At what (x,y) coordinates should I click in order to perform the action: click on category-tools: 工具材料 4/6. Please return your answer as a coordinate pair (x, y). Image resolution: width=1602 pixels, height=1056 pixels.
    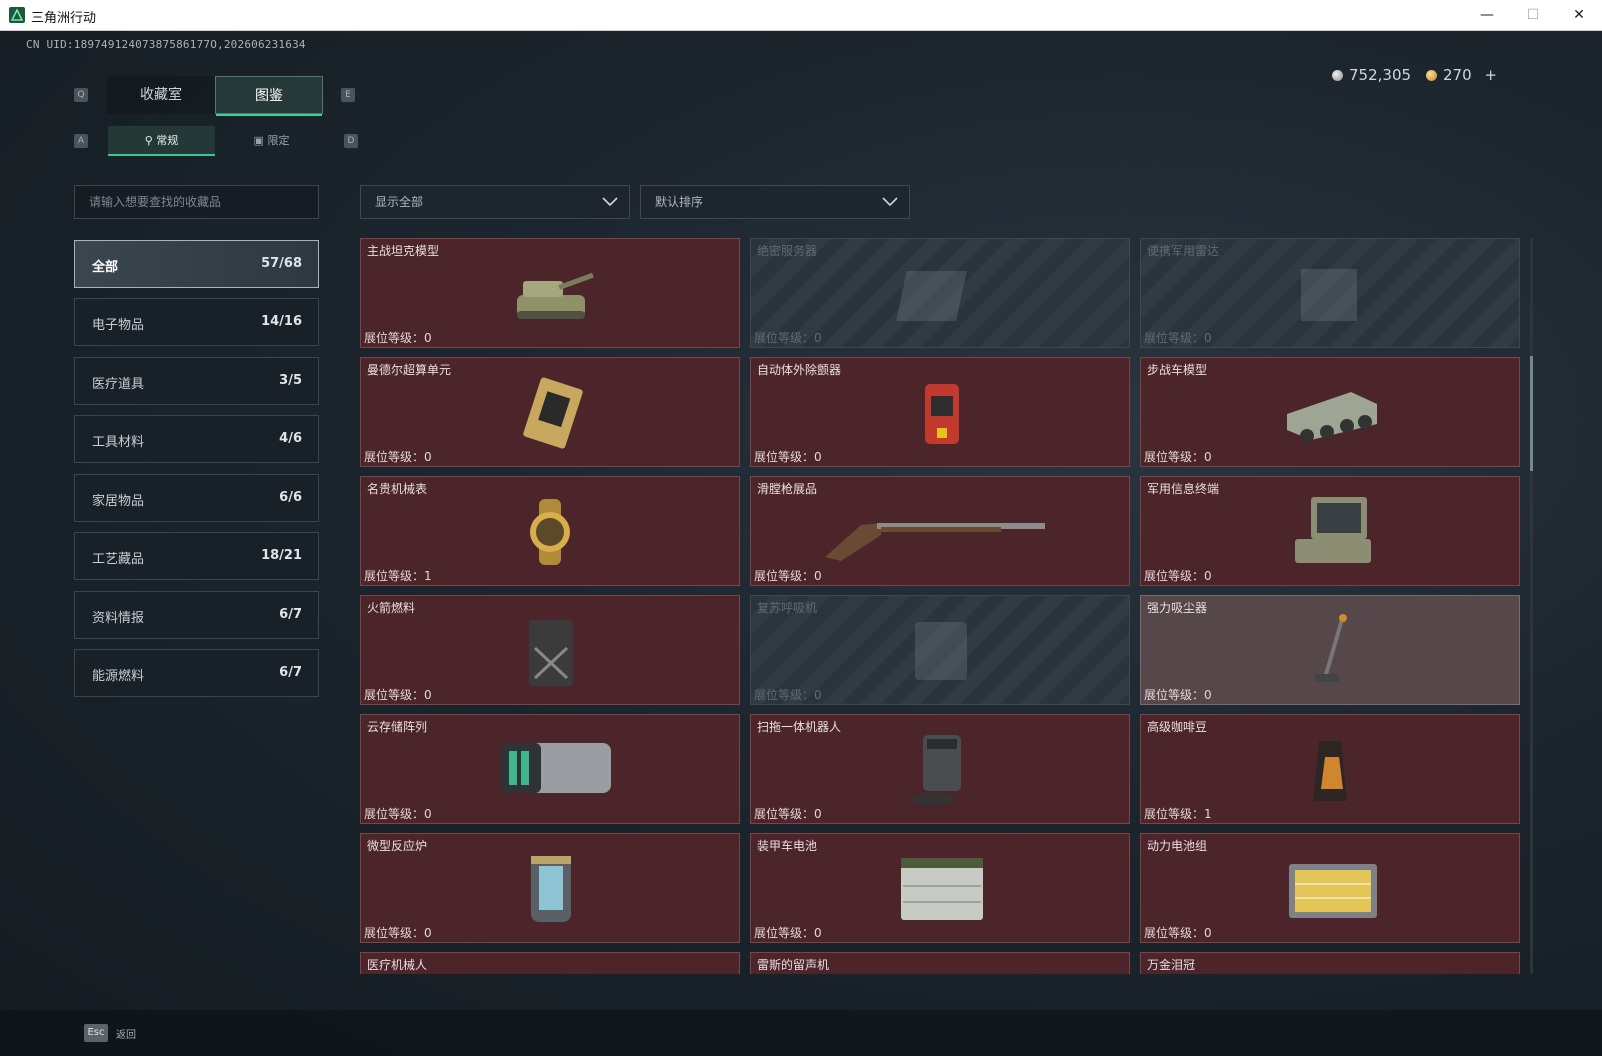
    Looking at the image, I should click on (196, 439).